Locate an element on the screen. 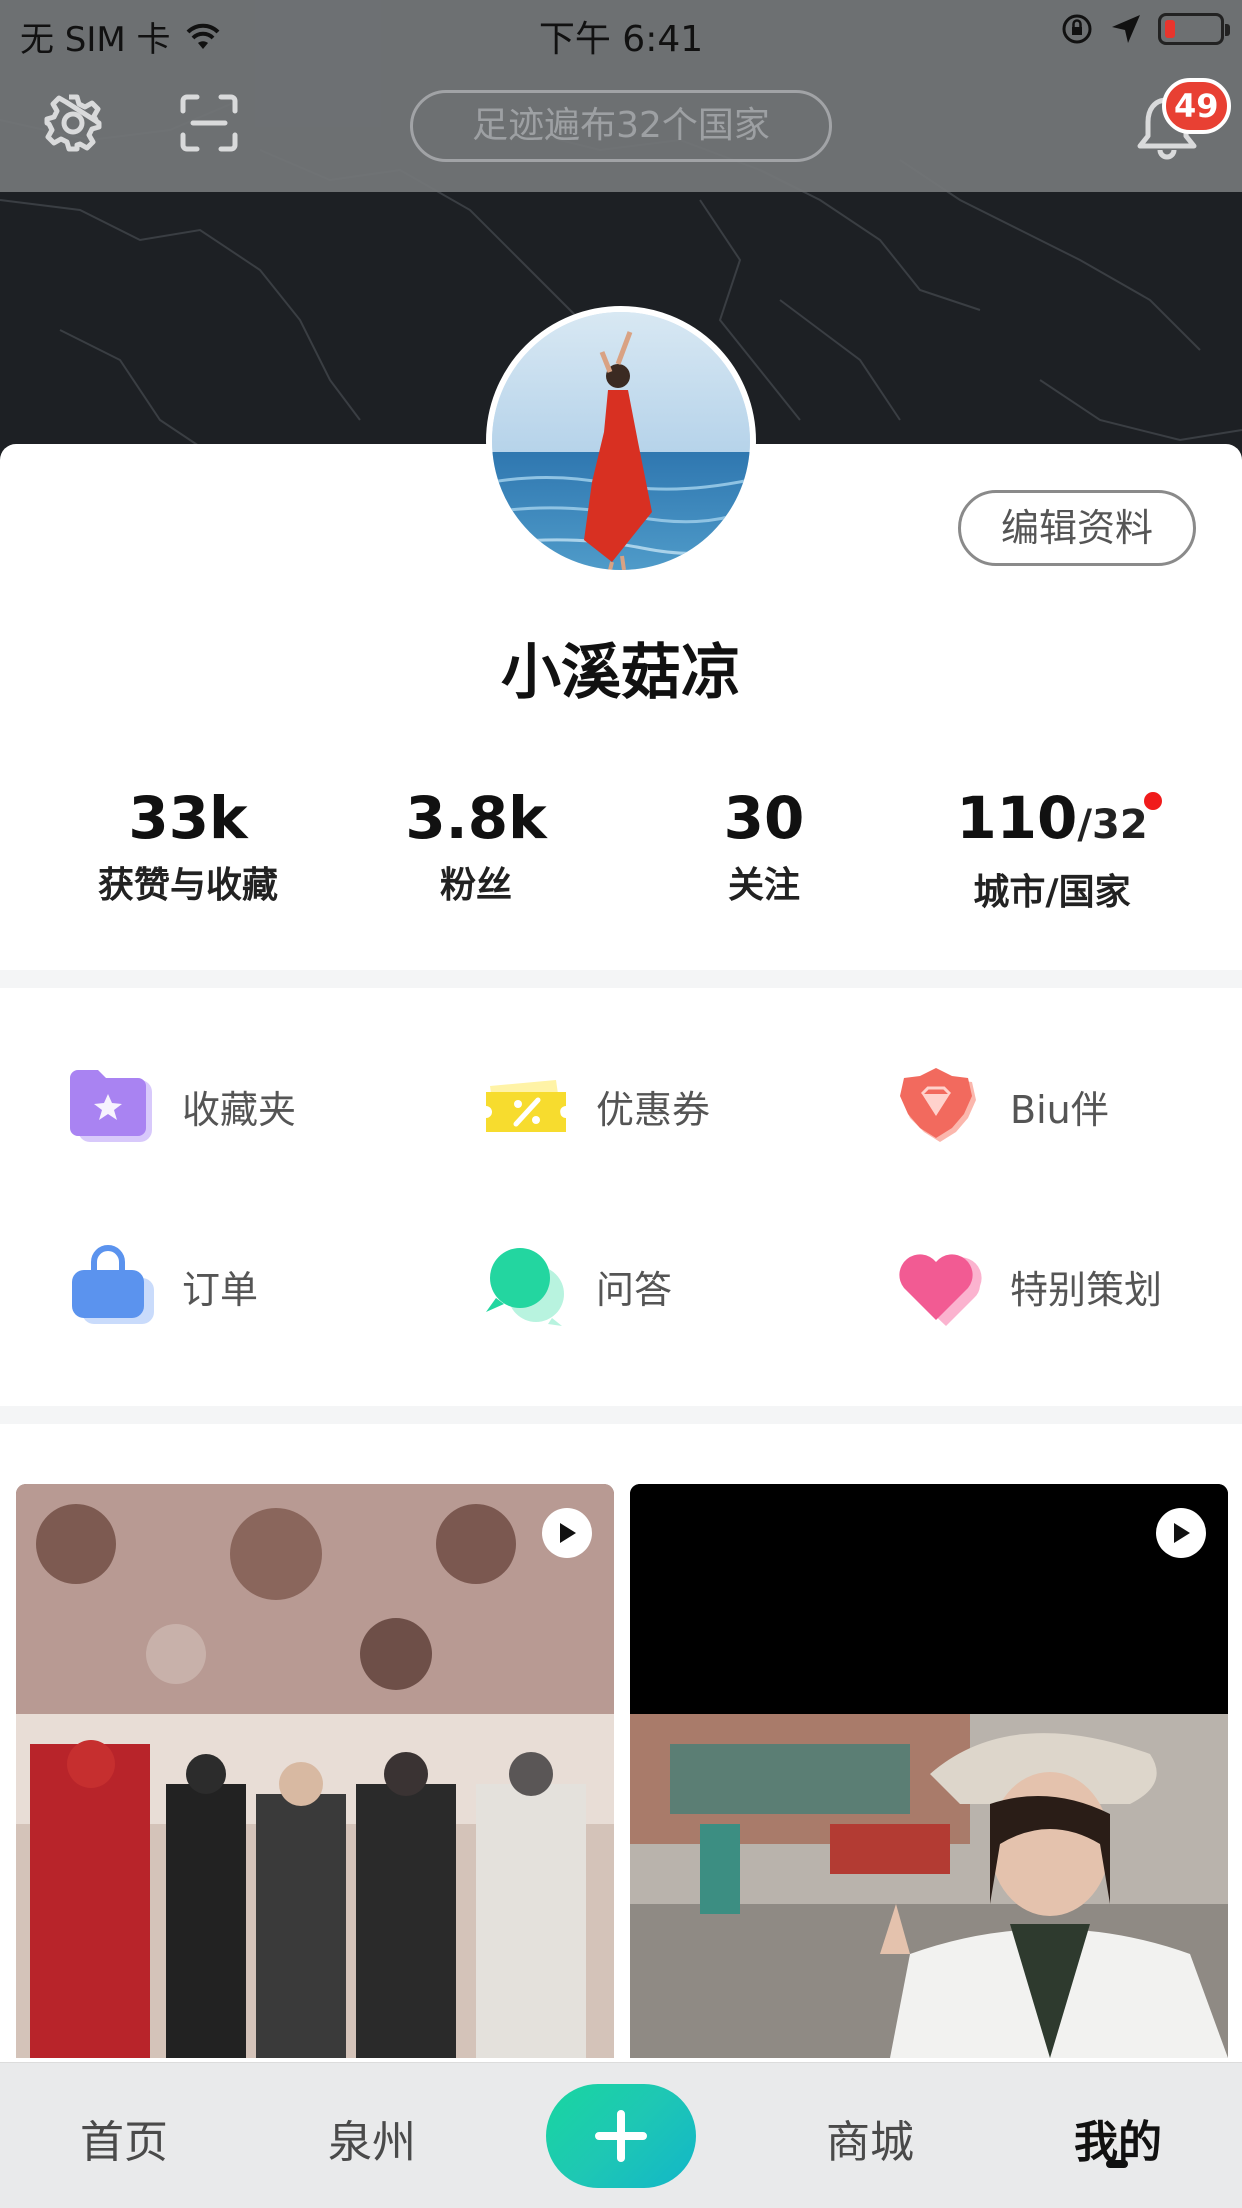 The image size is (1242, 2208). settings-button is located at coordinates (73, 123).